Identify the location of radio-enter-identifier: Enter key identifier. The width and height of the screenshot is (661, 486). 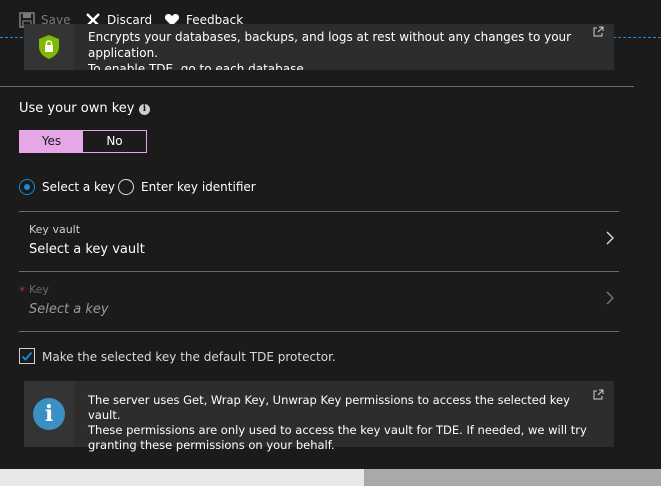
(187, 187).